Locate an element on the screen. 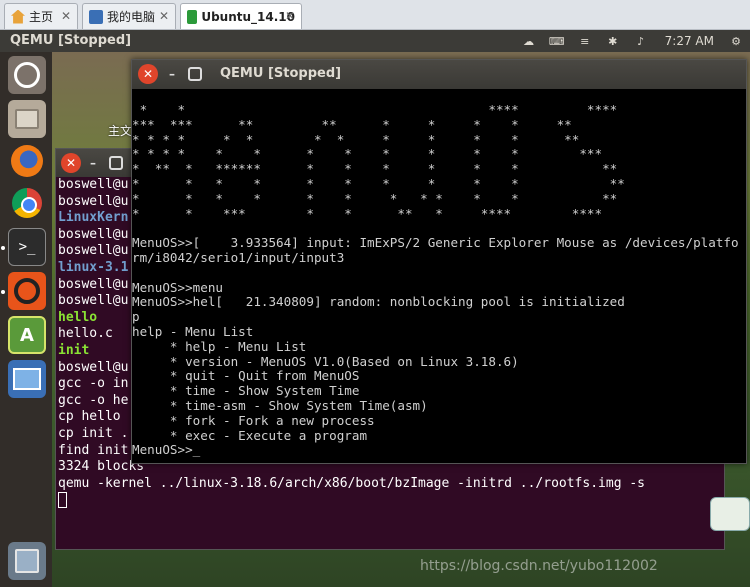 The image size is (750, 587). tab-home: 主页 ✕ is located at coordinates (41, 16).